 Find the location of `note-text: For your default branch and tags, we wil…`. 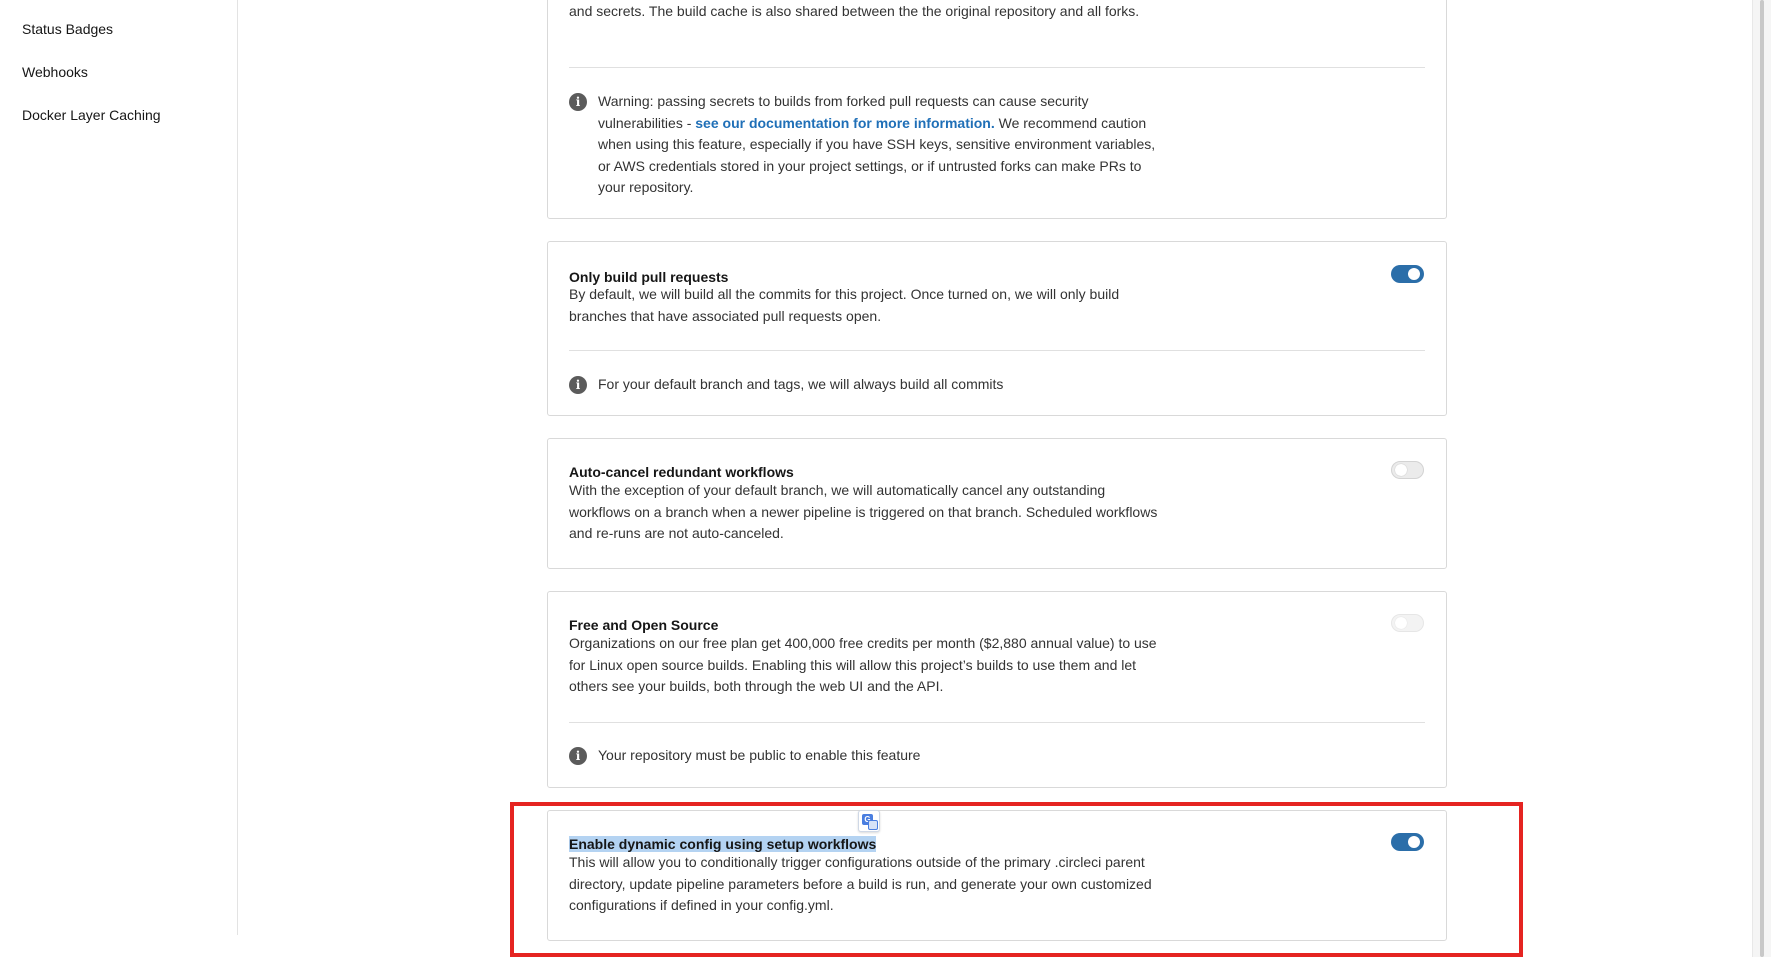

note-text: For your default branch and tags, we wil… is located at coordinates (801, 384).